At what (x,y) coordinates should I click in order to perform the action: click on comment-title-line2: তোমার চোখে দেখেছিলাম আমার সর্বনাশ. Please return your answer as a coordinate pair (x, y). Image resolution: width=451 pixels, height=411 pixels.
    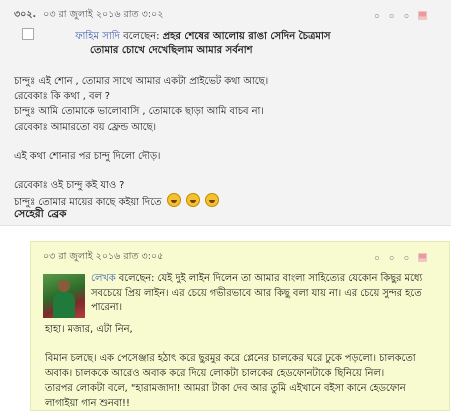
    Looking at the image, I should click on (171, 50).